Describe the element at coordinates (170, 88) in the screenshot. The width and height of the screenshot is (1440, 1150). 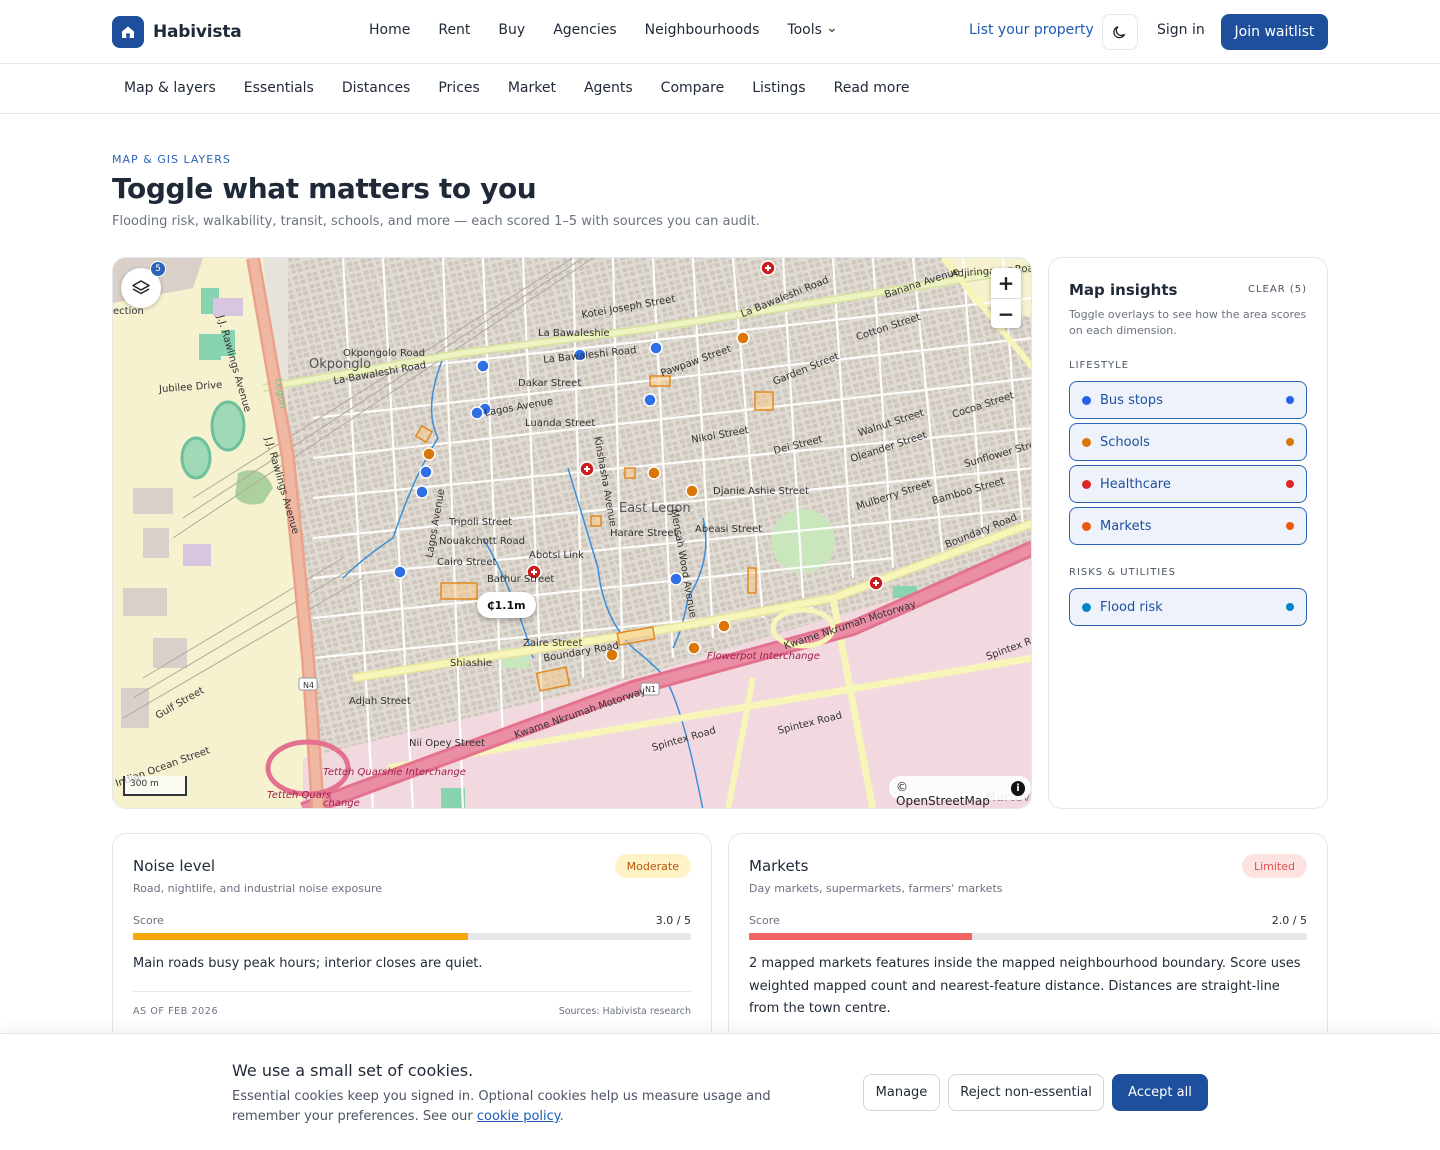
I see `section-tab-map-layers: Map & layers` at that location.